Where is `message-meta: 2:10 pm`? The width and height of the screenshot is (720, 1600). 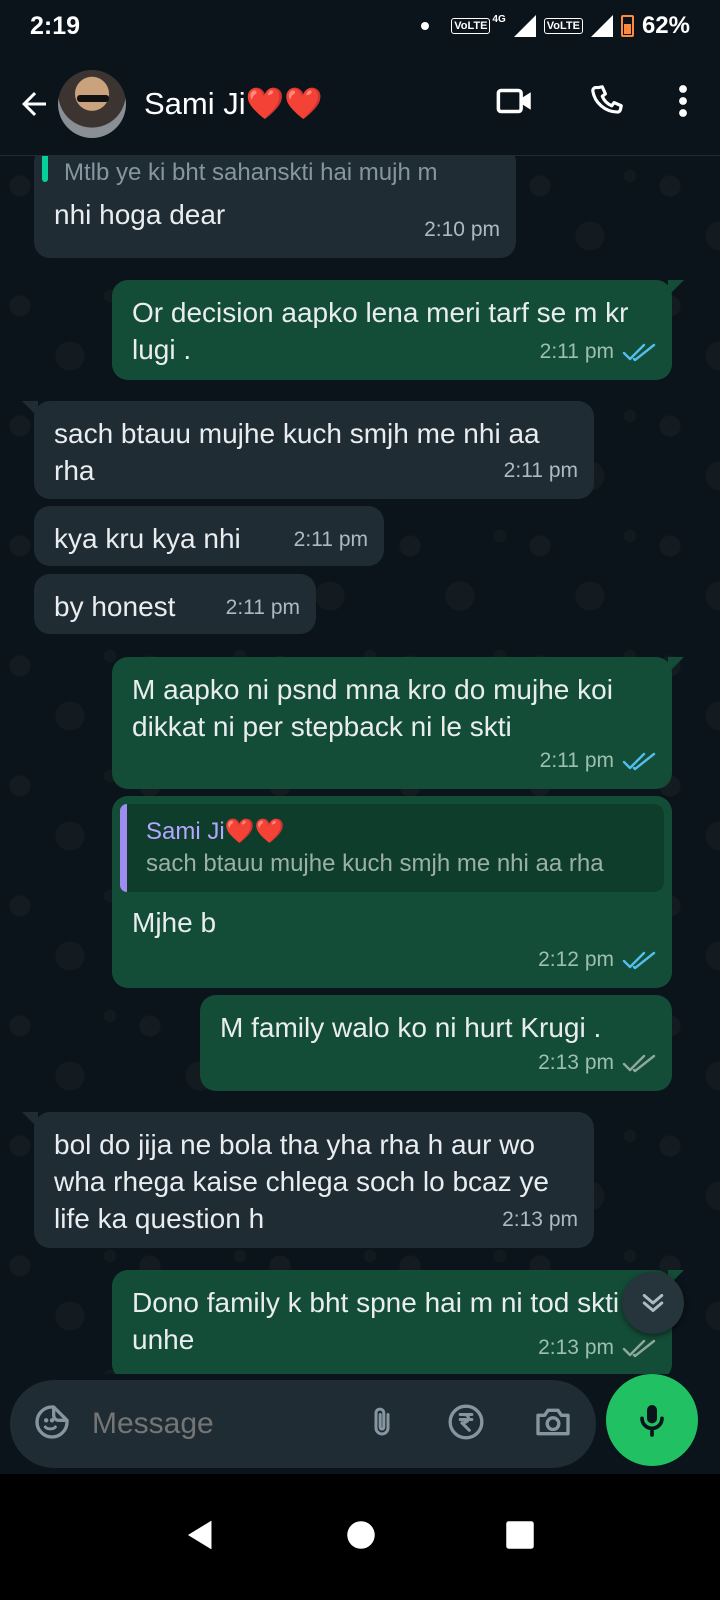
message-meta: 2:10 pm is located at coordinates (462, 229).